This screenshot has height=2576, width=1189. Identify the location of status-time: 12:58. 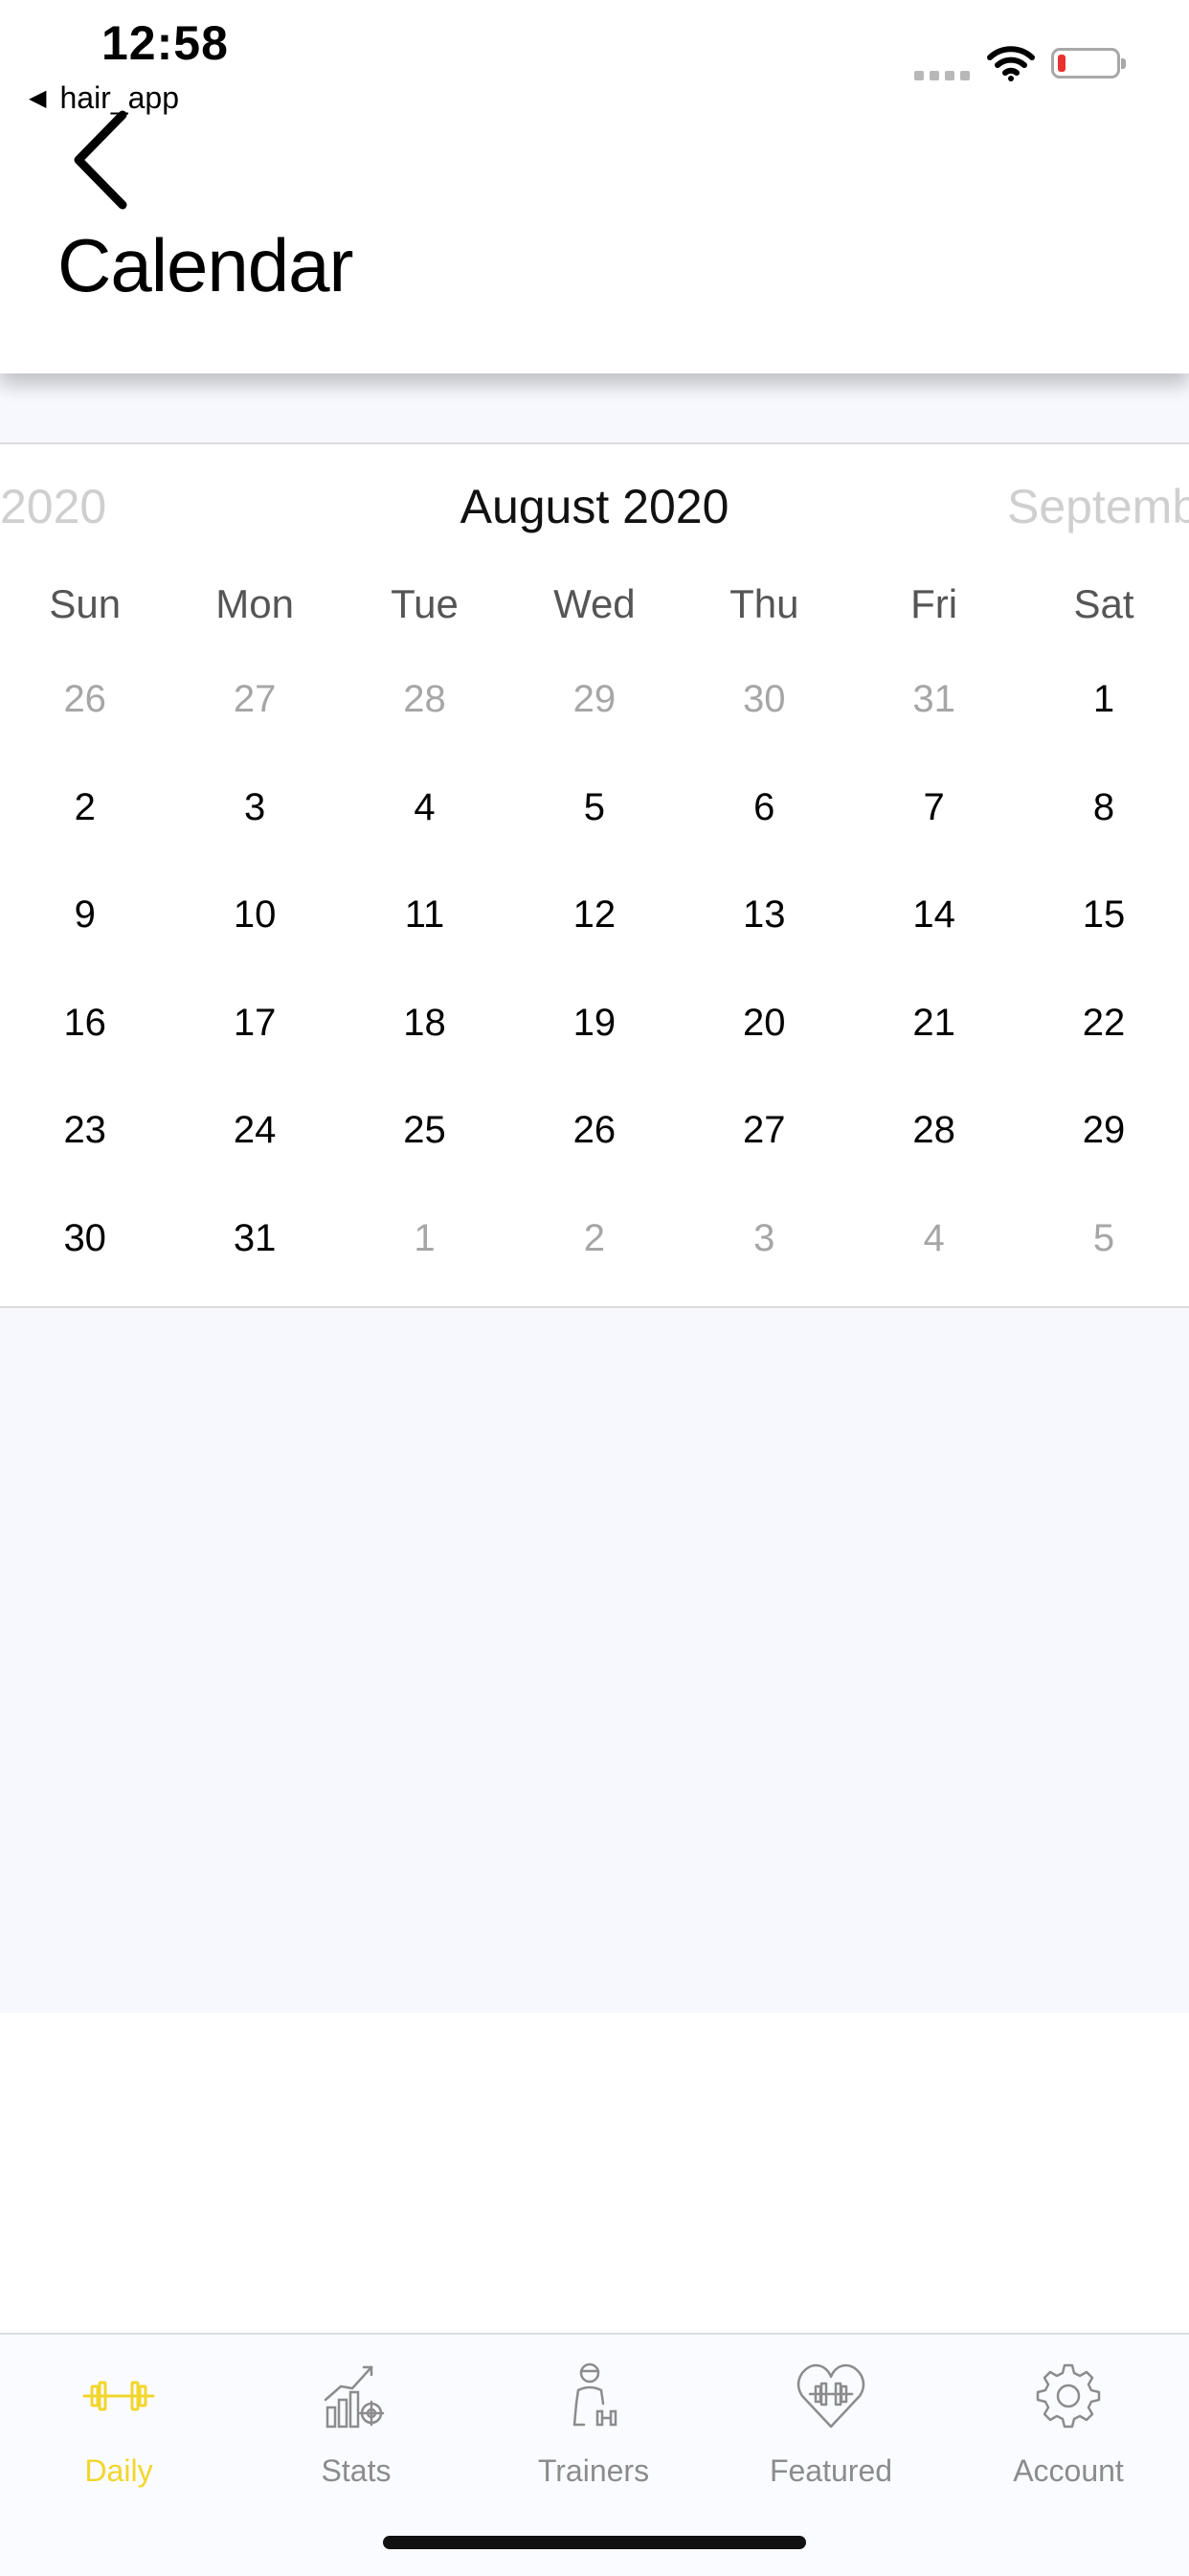
(165, 43).